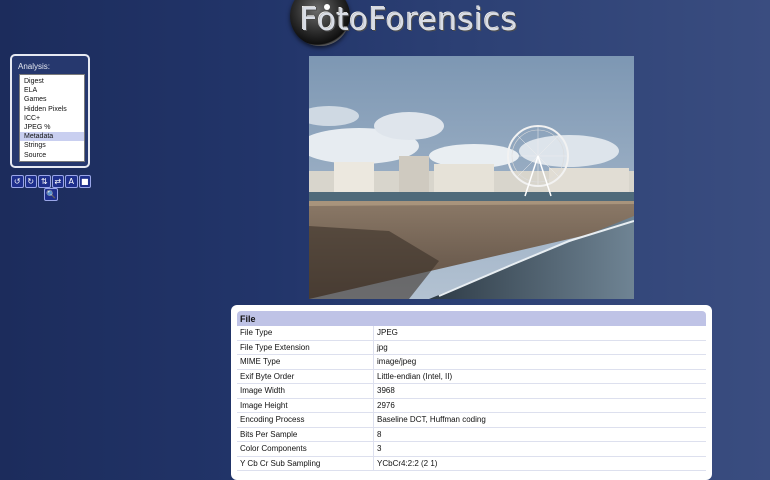 The width and height of the screenshot is (770, 480). I want to click on flip-horizontal-icon: ⇄, so click(57, 181).